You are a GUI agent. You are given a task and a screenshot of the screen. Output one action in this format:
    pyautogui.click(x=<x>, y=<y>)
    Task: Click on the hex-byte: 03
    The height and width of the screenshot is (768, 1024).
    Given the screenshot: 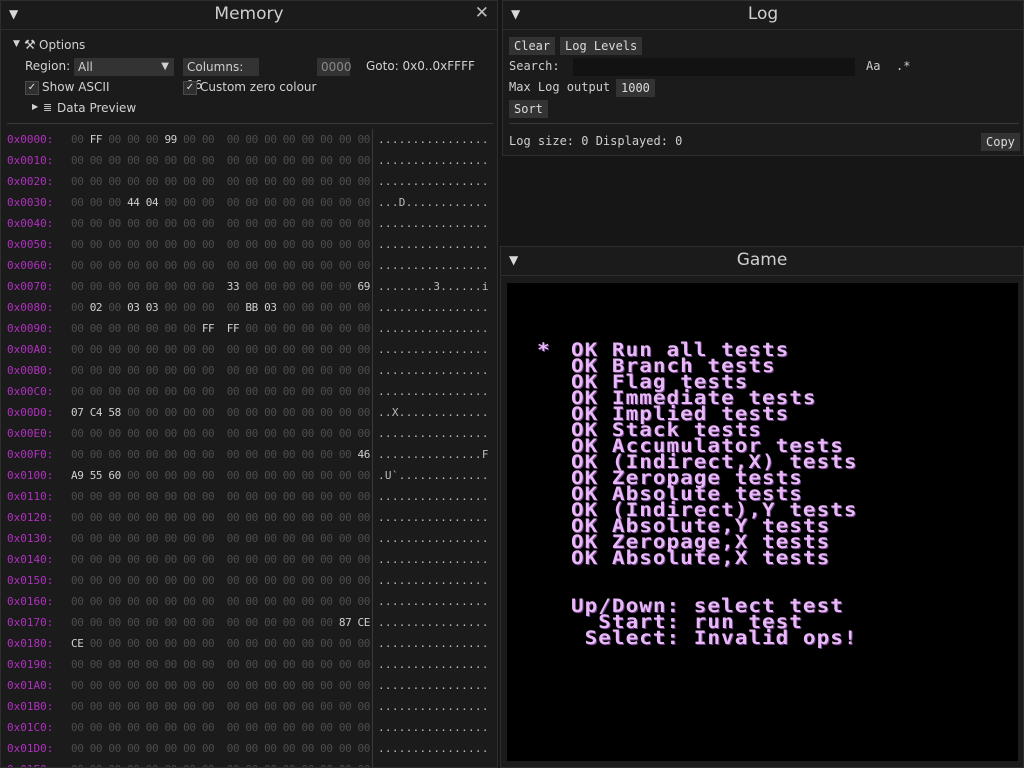 What is the action you would take?
    pyautogui.click(x=270, y=307)
    